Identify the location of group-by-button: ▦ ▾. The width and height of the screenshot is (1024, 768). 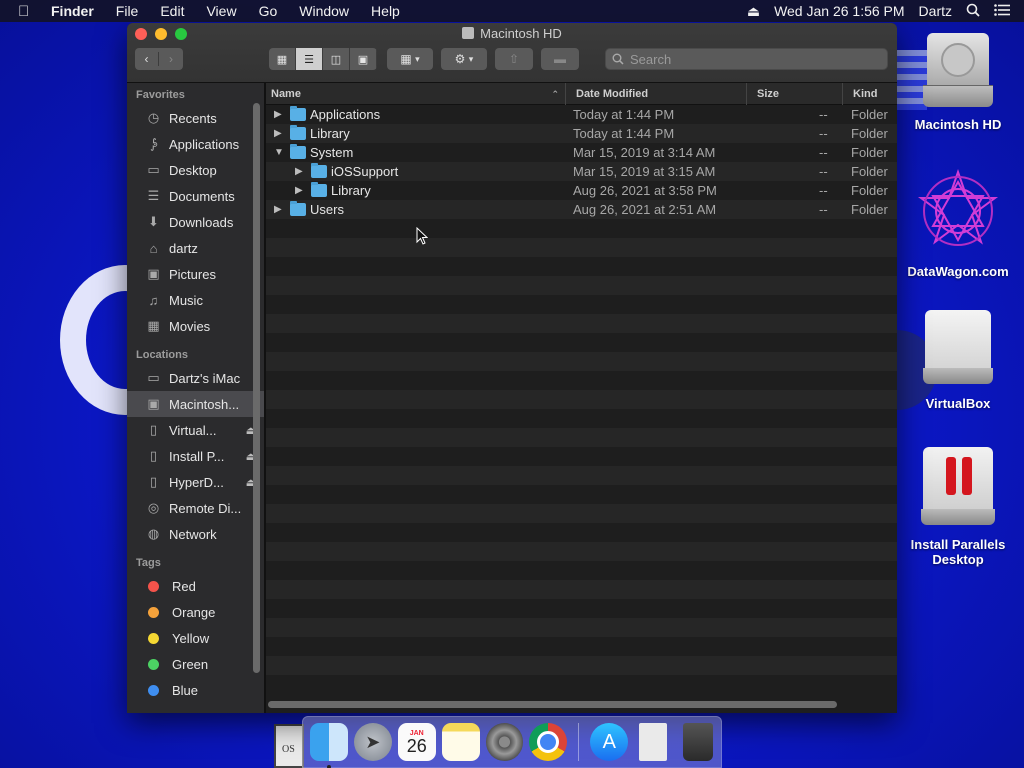
(410, 59).